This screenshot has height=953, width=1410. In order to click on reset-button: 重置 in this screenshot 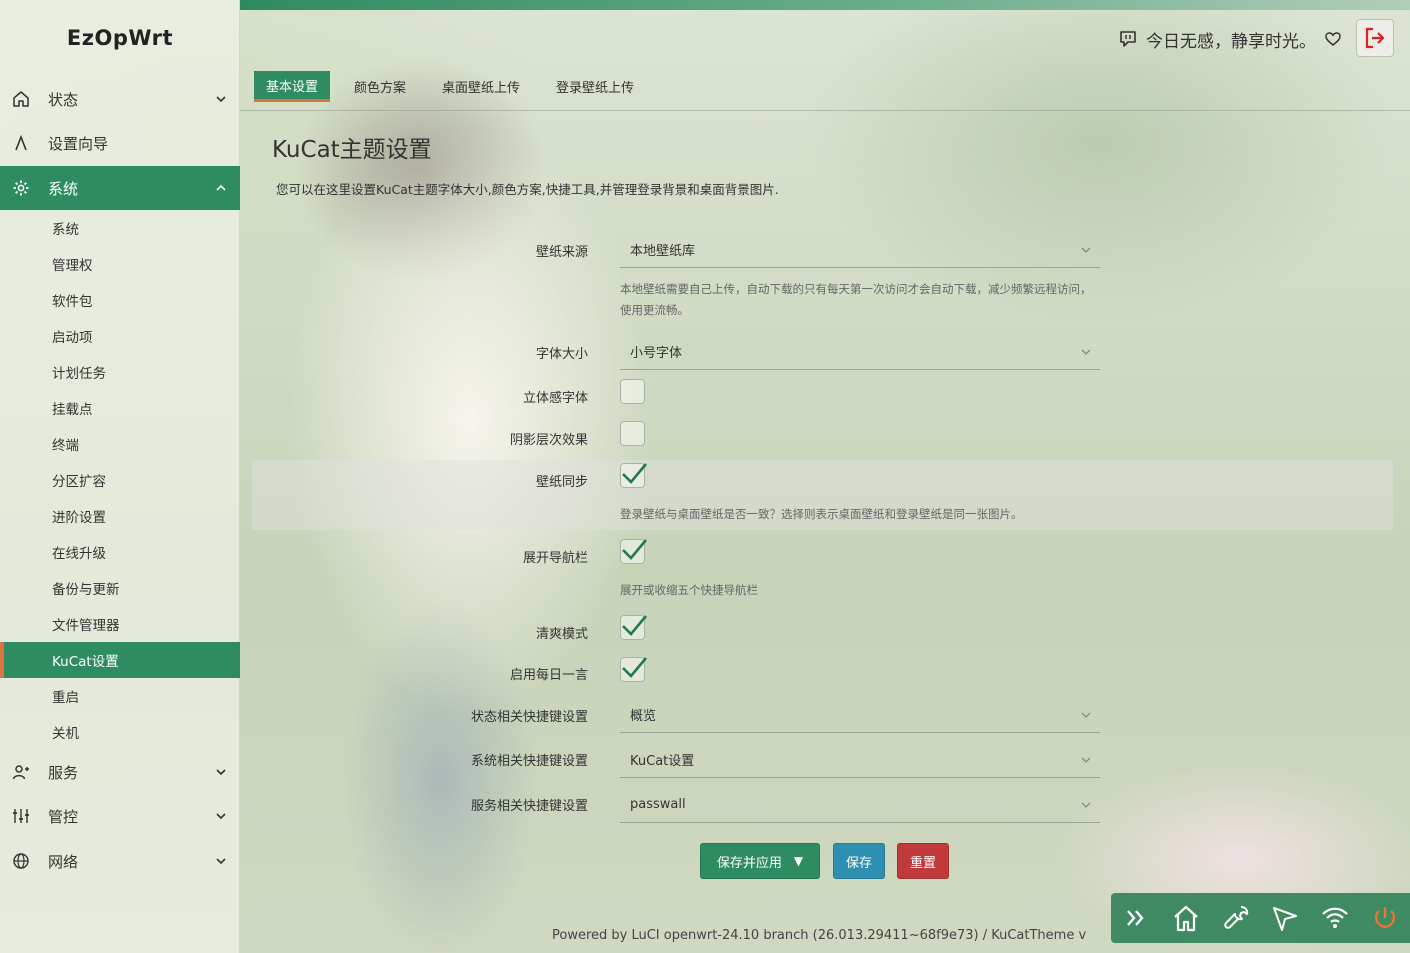, I will do `click(923, 861)`.